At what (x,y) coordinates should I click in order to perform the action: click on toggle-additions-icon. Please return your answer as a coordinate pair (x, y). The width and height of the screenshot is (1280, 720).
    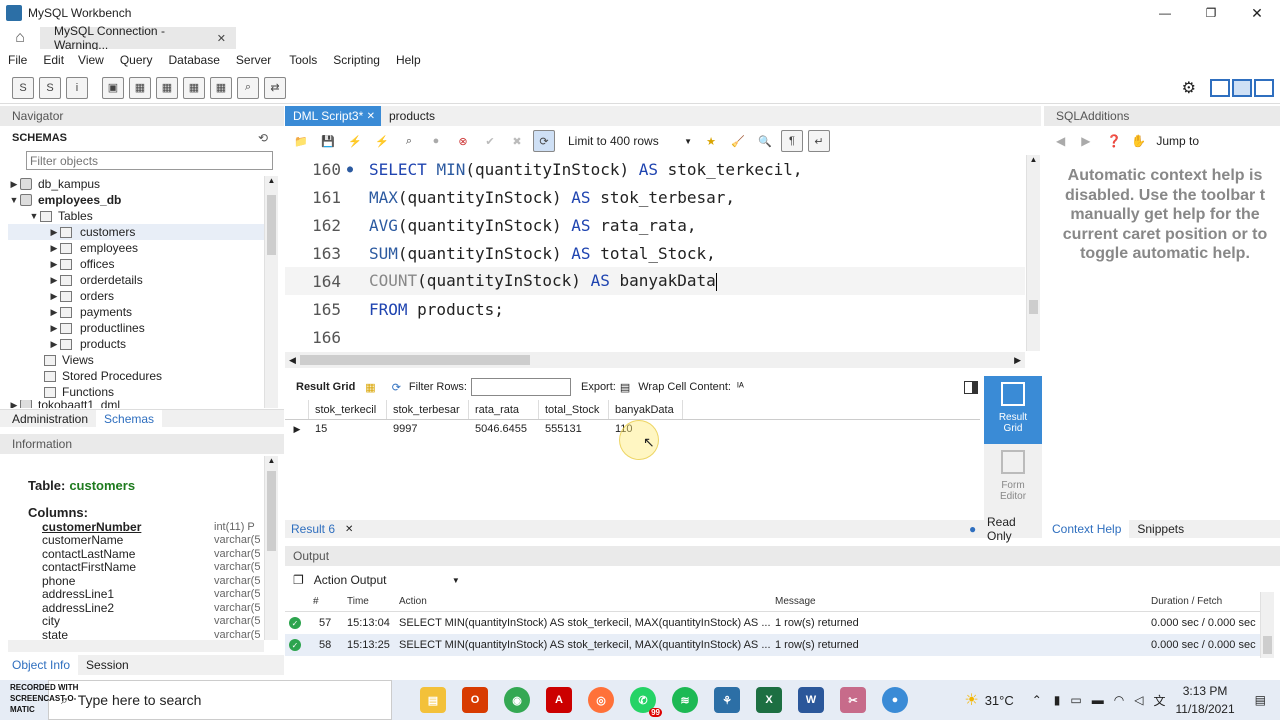
    Looking at the image, I should click on (1264, 88).